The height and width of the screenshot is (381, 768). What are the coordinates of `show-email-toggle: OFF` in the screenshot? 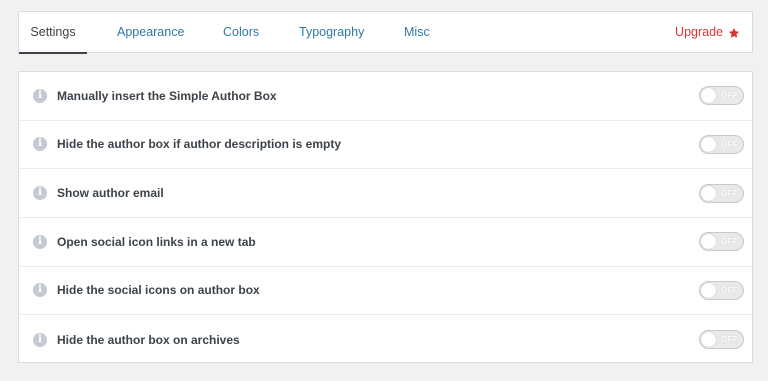 It's located at (721, 193).